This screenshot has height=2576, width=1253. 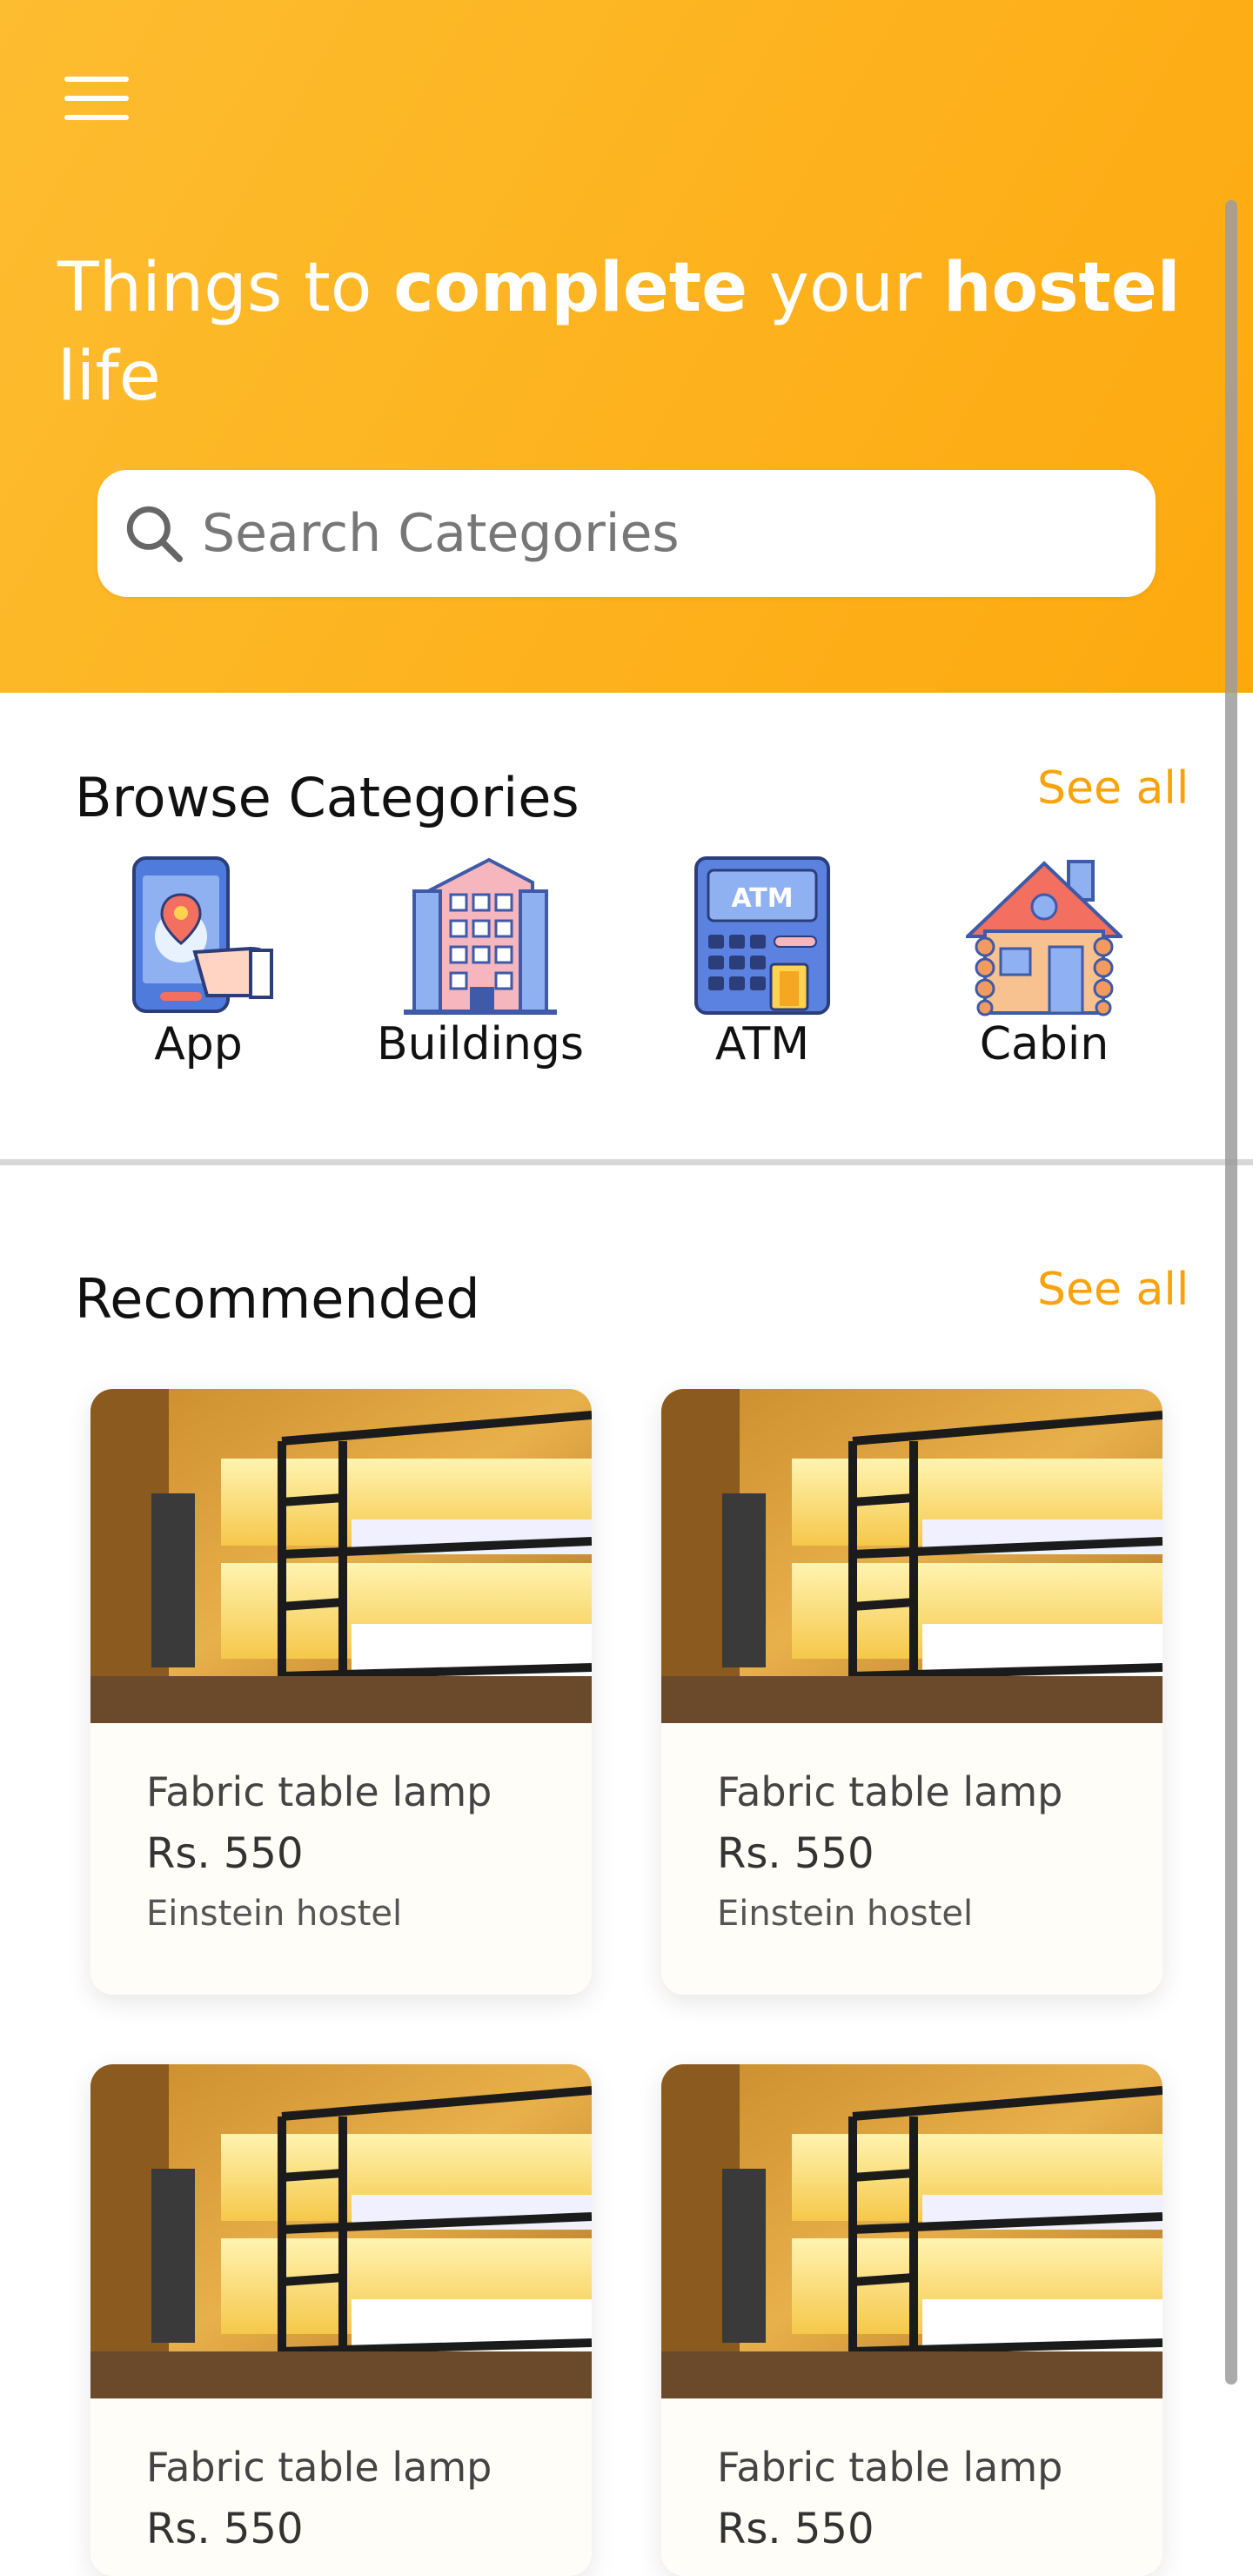 I want to click on category-label: Buildings, so click(x=480, y=1044).